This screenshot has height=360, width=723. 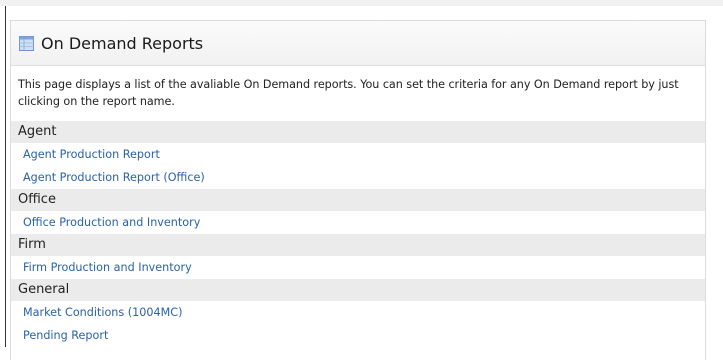 What do you see at coordinates (26, 43) in the screenshot?
I see `report-icon` at bounding box center [26, 43].